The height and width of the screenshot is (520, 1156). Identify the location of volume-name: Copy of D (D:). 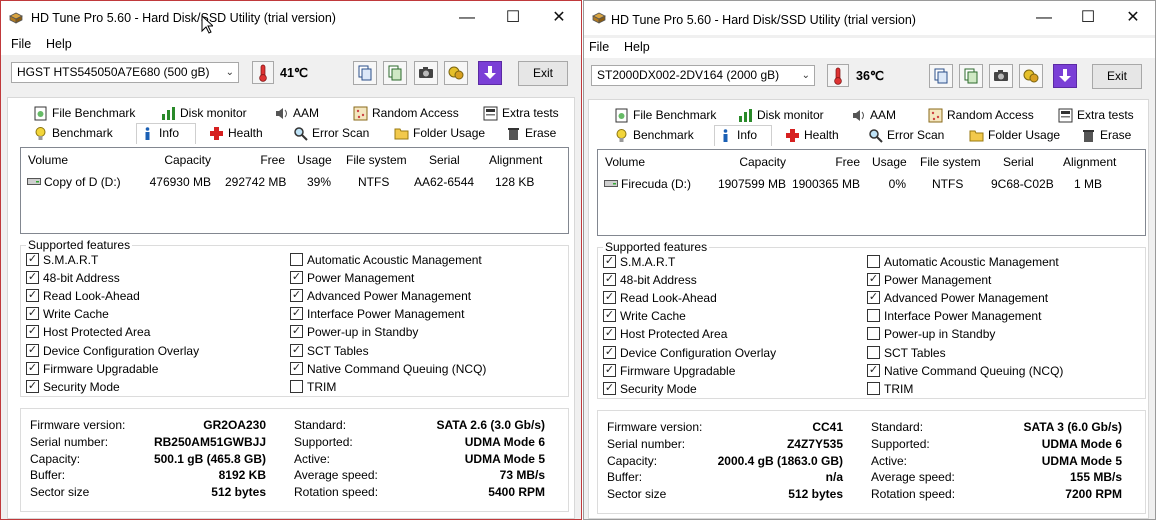
(82, 182).